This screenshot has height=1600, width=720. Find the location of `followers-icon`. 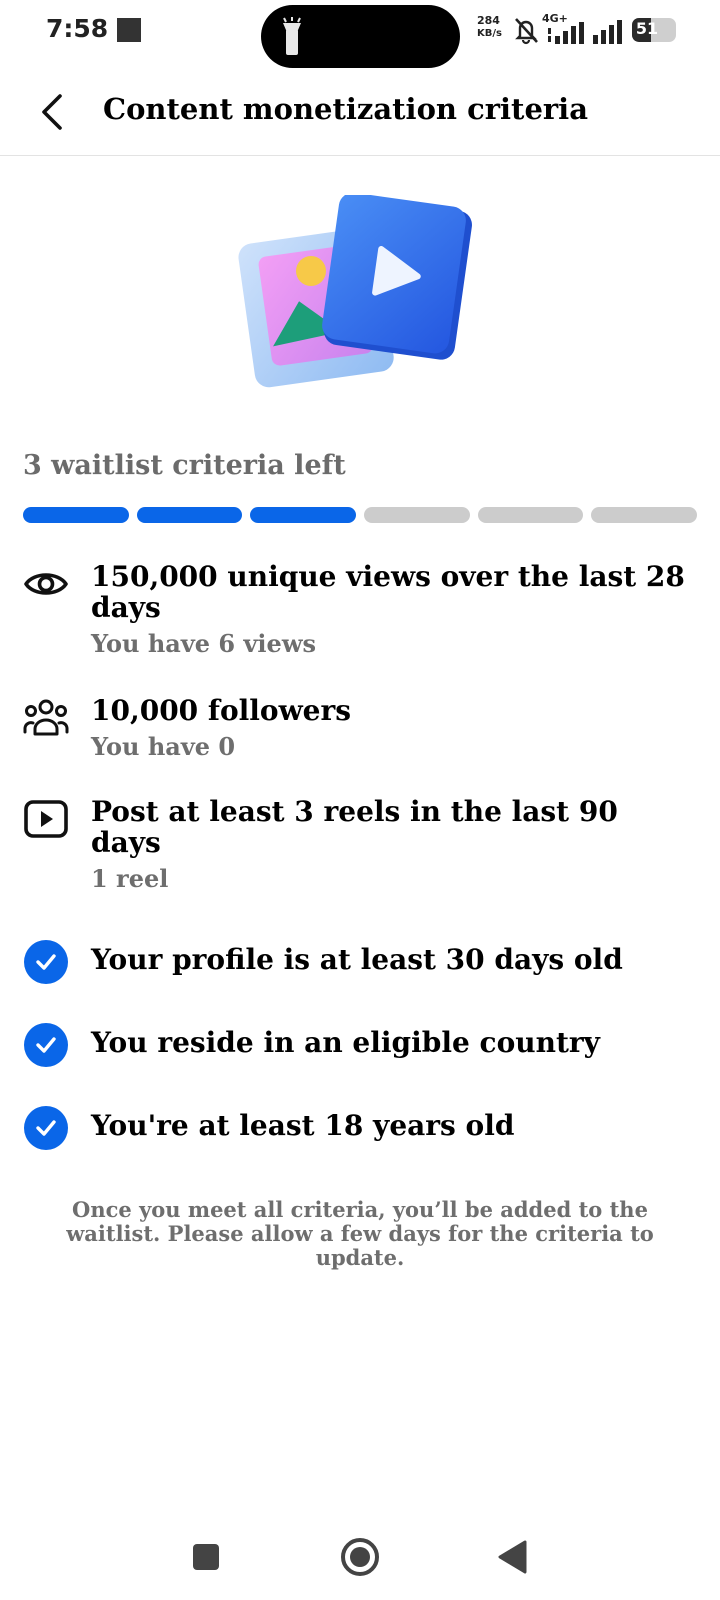

followers-icon is located at coordinates (46, 718).